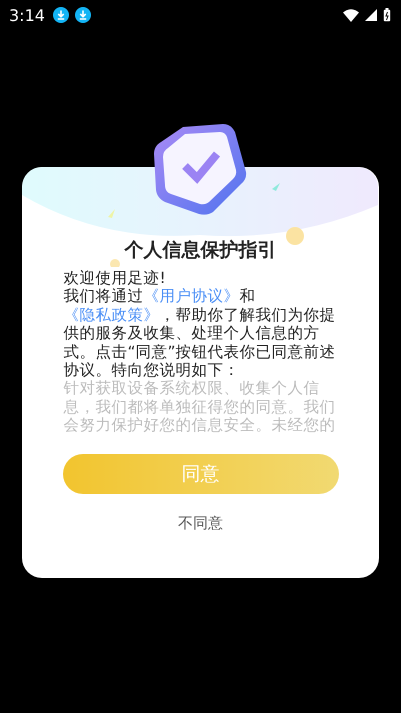 Image resolution: width=401 pixels, height=713 pixels. What do you see at coordinates (27, 15) in the screenshot?
I see `clock-time: 3:14` at bounding box center [27, 15].